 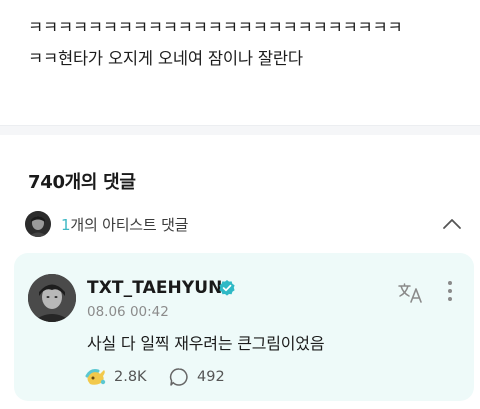 I want to click on like-count: 2.8K, so click(x=130, y=377).